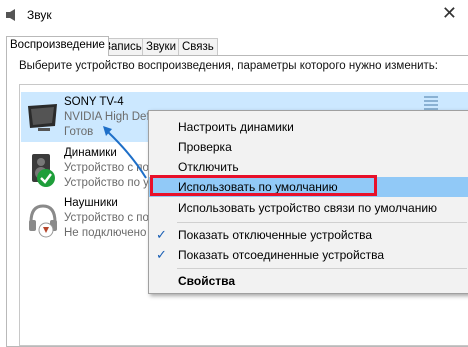 Image resolution: width=468 pixels, height=347 pixels. I want to click on device-name: SONY TV-4, so click(94, 102).